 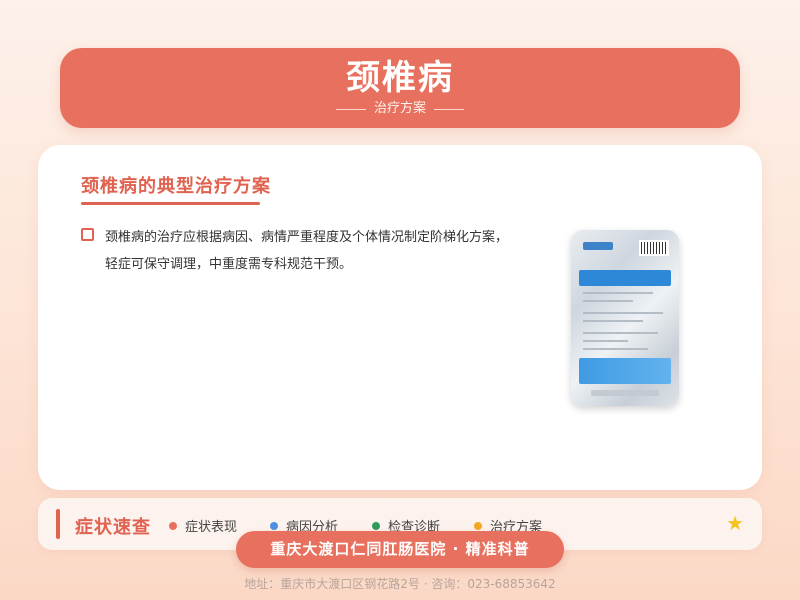 What do you see at coordinates (58, 524) in the screenshot?
I see `quicknav-accent-bar` at bounding box center [58, 524].